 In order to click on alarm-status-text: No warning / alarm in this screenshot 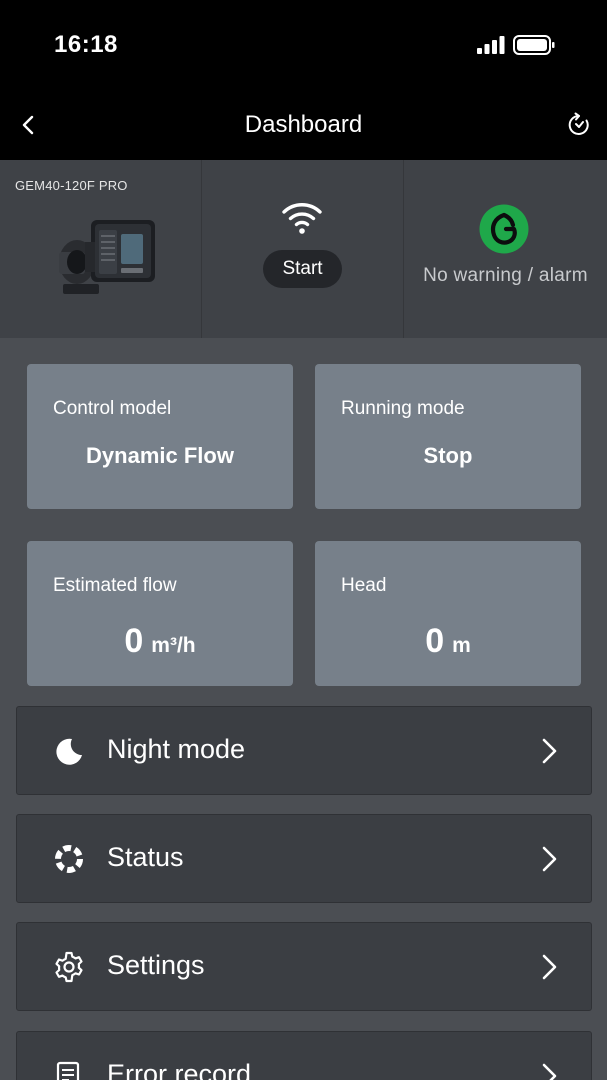, I will do `click(505, 275)`.